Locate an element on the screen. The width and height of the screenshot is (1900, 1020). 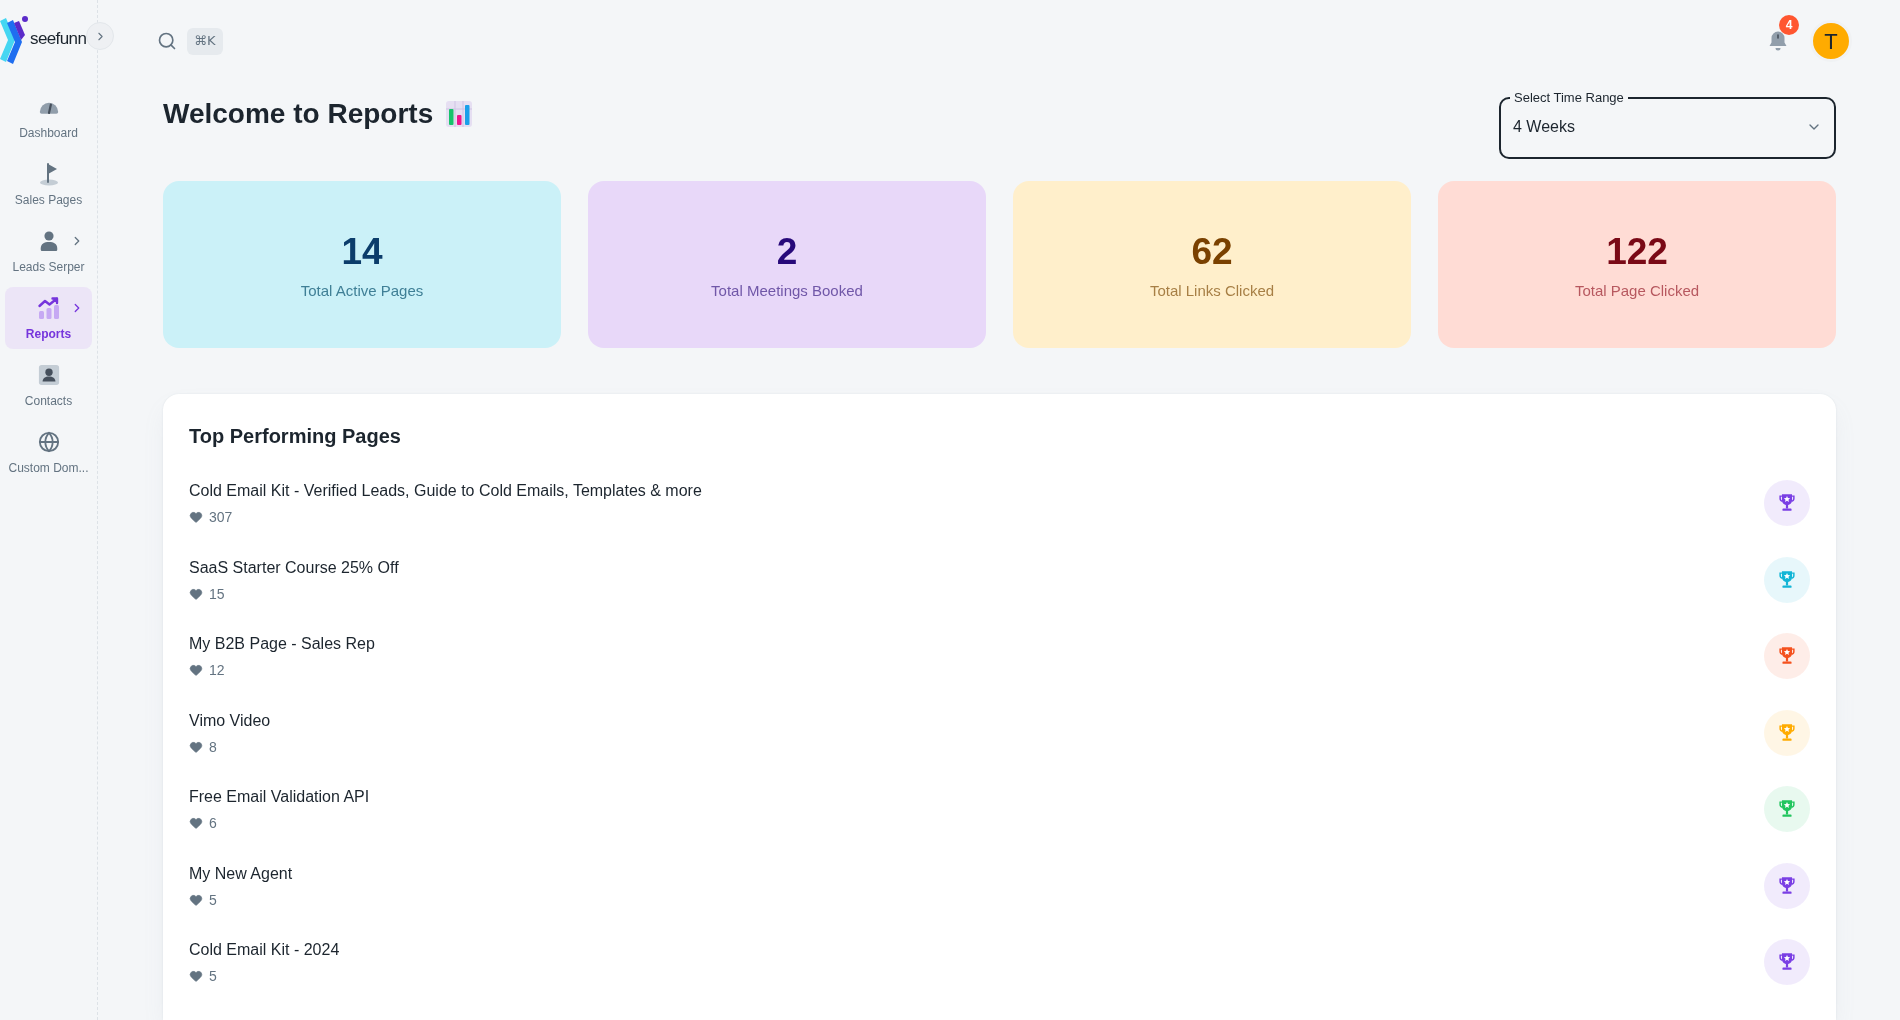
contact-card-icon is located at coordinates (48, 374).